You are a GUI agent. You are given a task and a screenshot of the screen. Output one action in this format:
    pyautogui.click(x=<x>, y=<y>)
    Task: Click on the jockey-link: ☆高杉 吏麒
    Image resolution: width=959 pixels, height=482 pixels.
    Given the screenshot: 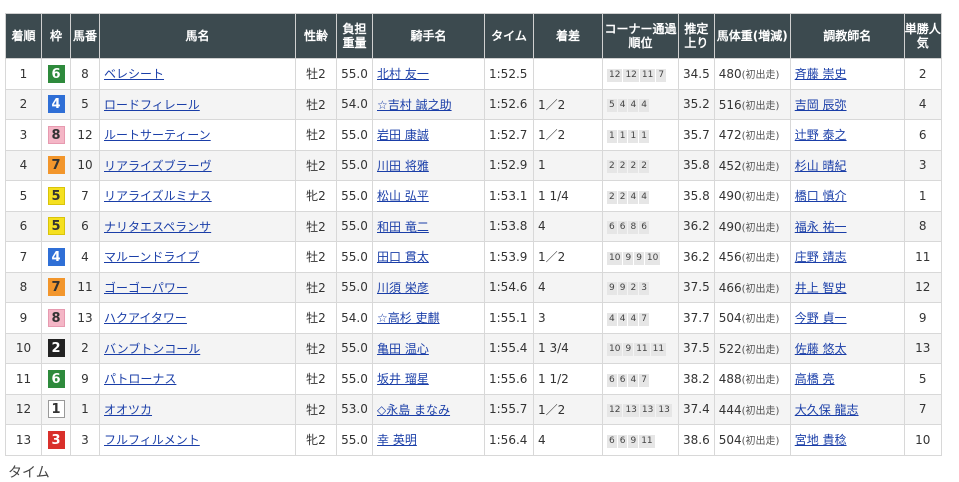 What is the action you would take?
    pyautogui.click(x=408, y=318)
    